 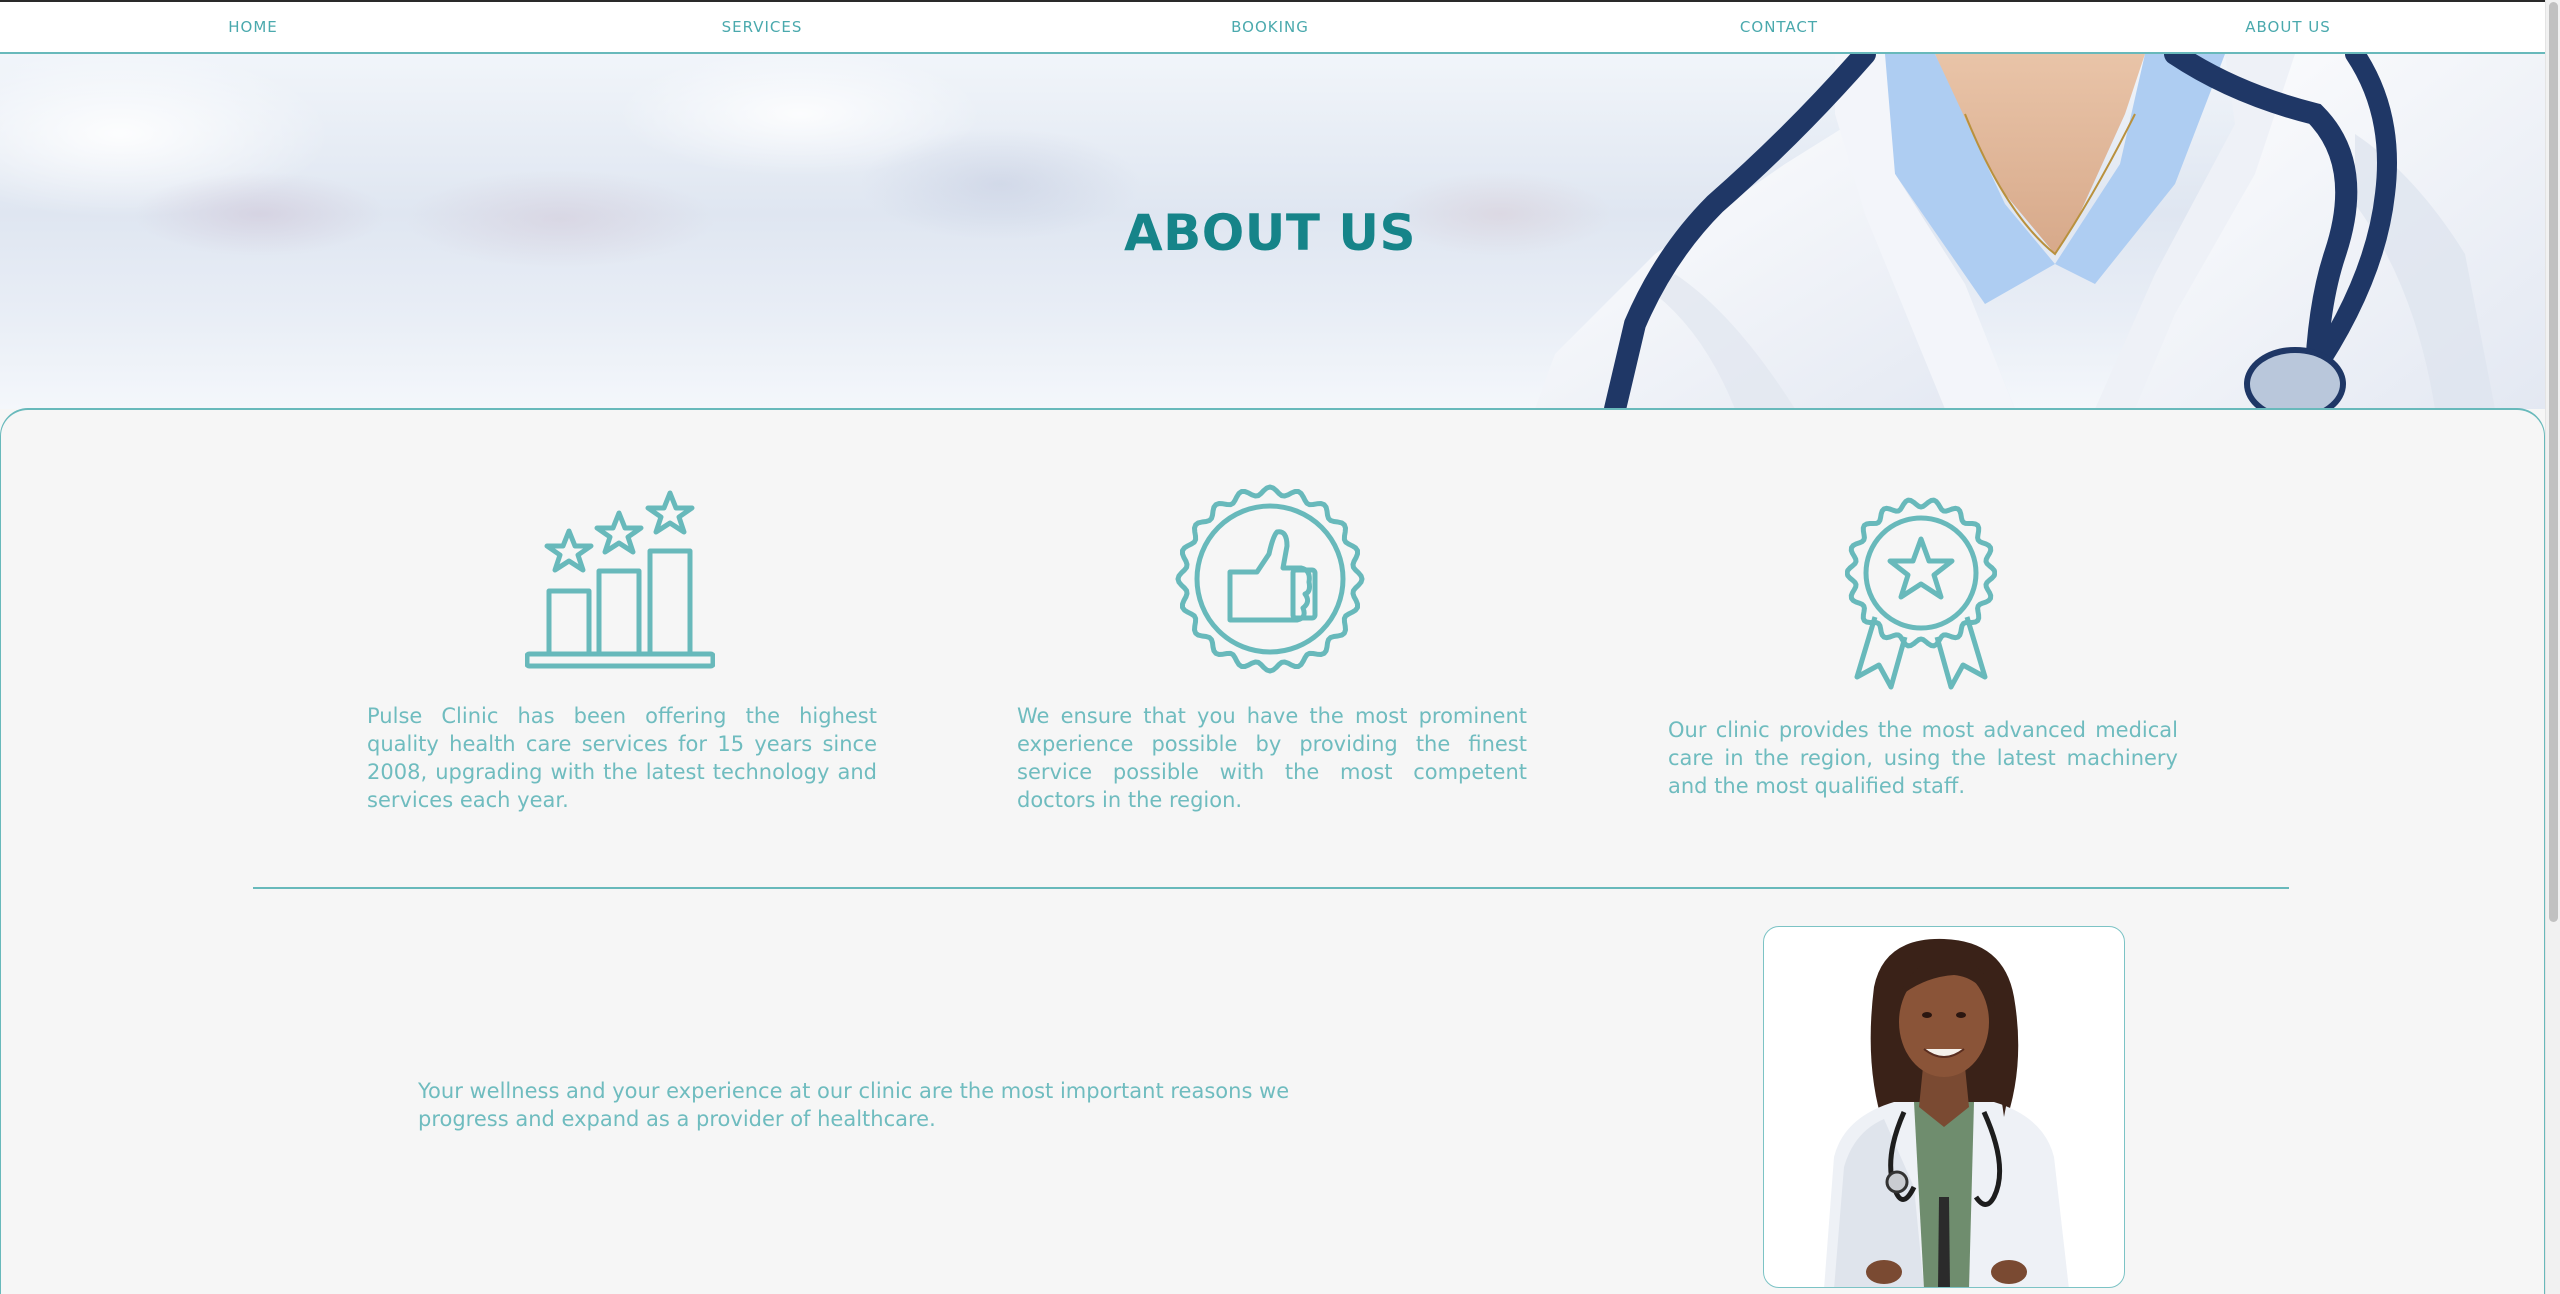 I want to click on doctor-photo-card, so click(x=1944, y=1107).